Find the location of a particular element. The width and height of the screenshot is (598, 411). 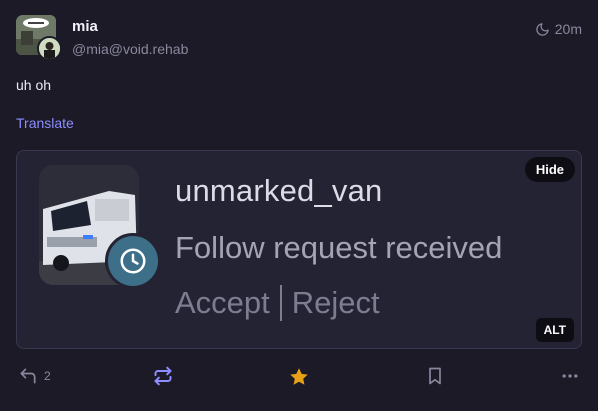

reply-count: 2 is located at coordinates (47, 376).